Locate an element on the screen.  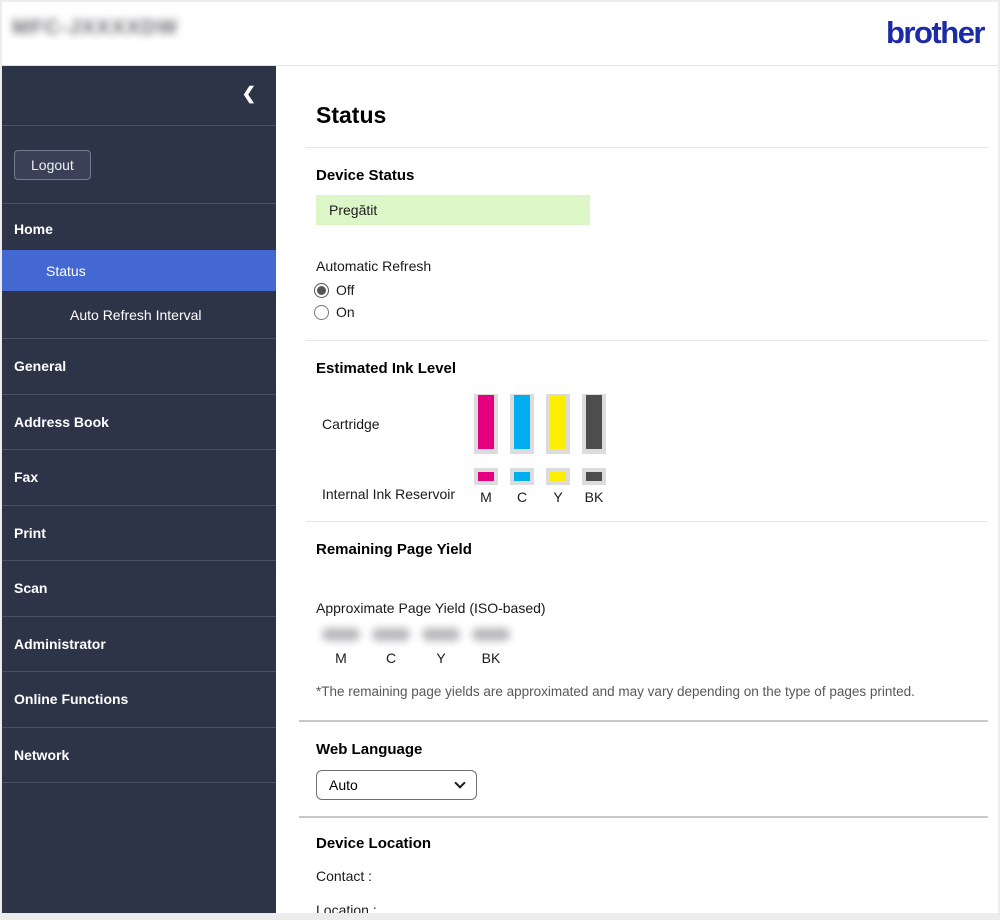
automatic-refresh-label: Automatic Refresh is located at coordinates (374, 266).